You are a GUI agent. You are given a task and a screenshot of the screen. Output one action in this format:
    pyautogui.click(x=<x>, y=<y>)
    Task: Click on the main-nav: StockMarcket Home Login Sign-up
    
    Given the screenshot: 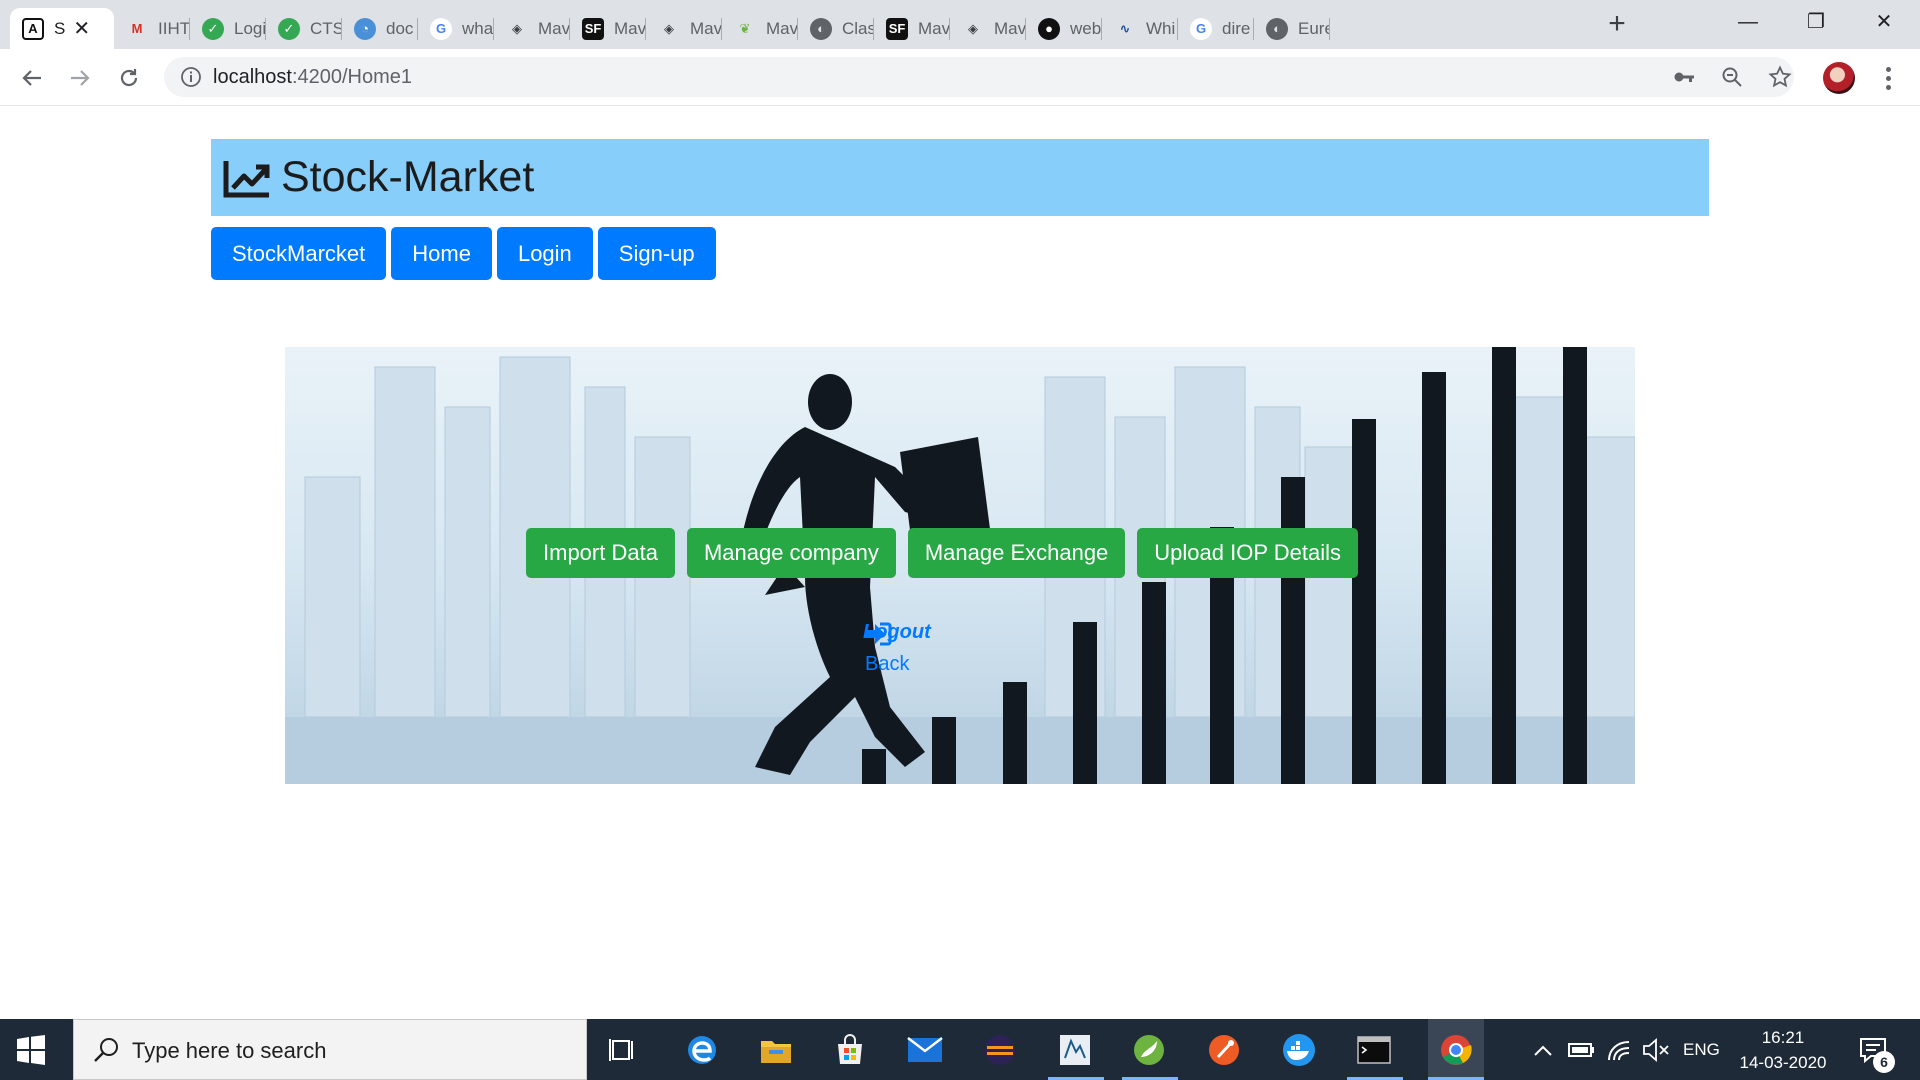 What is the action you would take?
    pyautogui.click(x=463, y=253)
    